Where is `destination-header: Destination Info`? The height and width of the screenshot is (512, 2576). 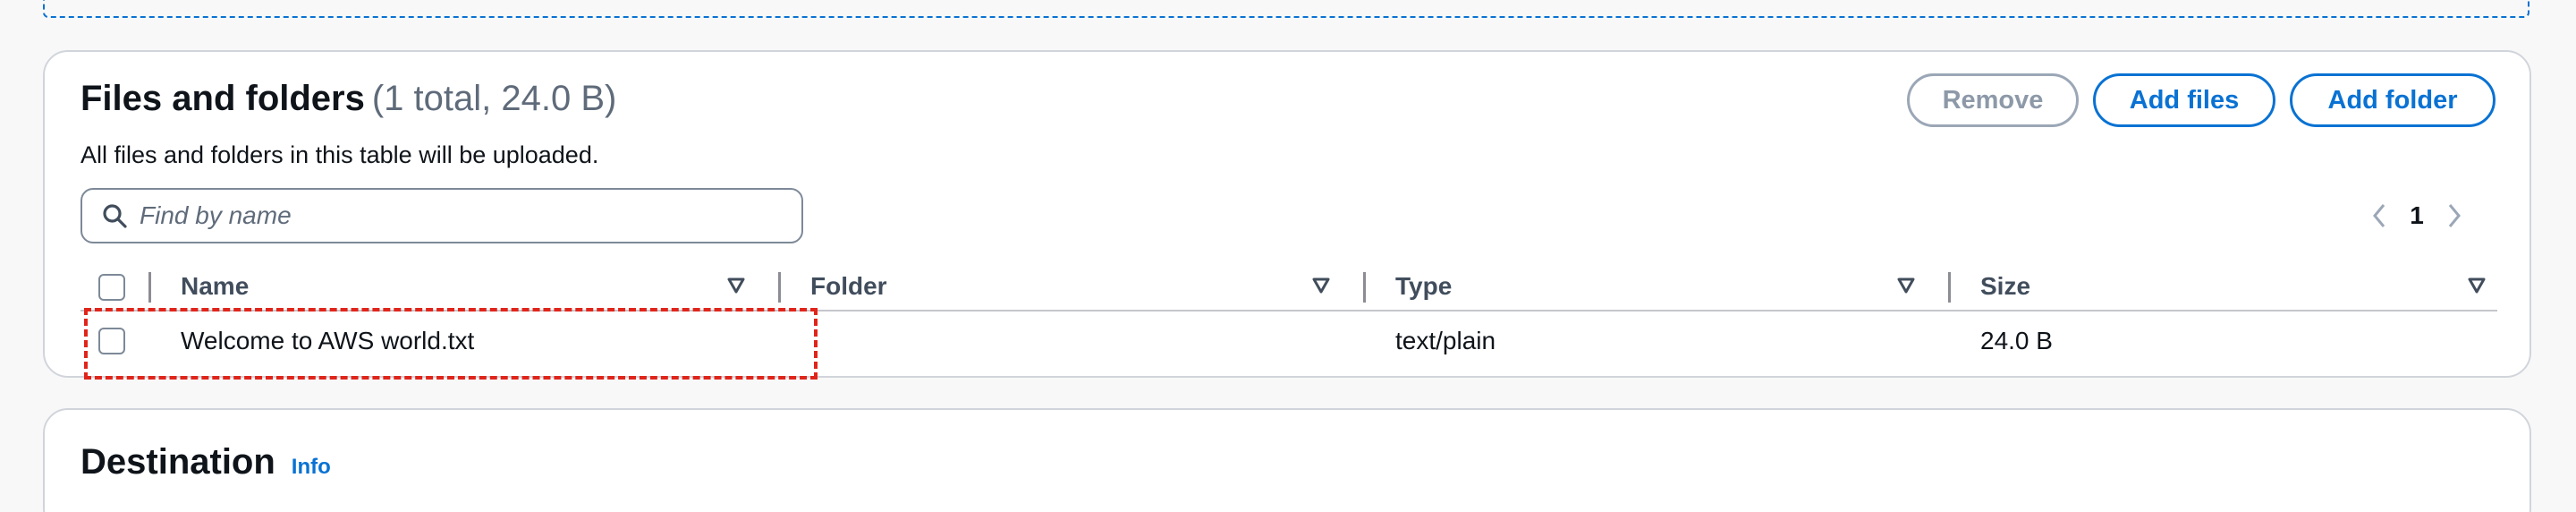
destination-header: Destination Info is located at coordinates (205, 462).